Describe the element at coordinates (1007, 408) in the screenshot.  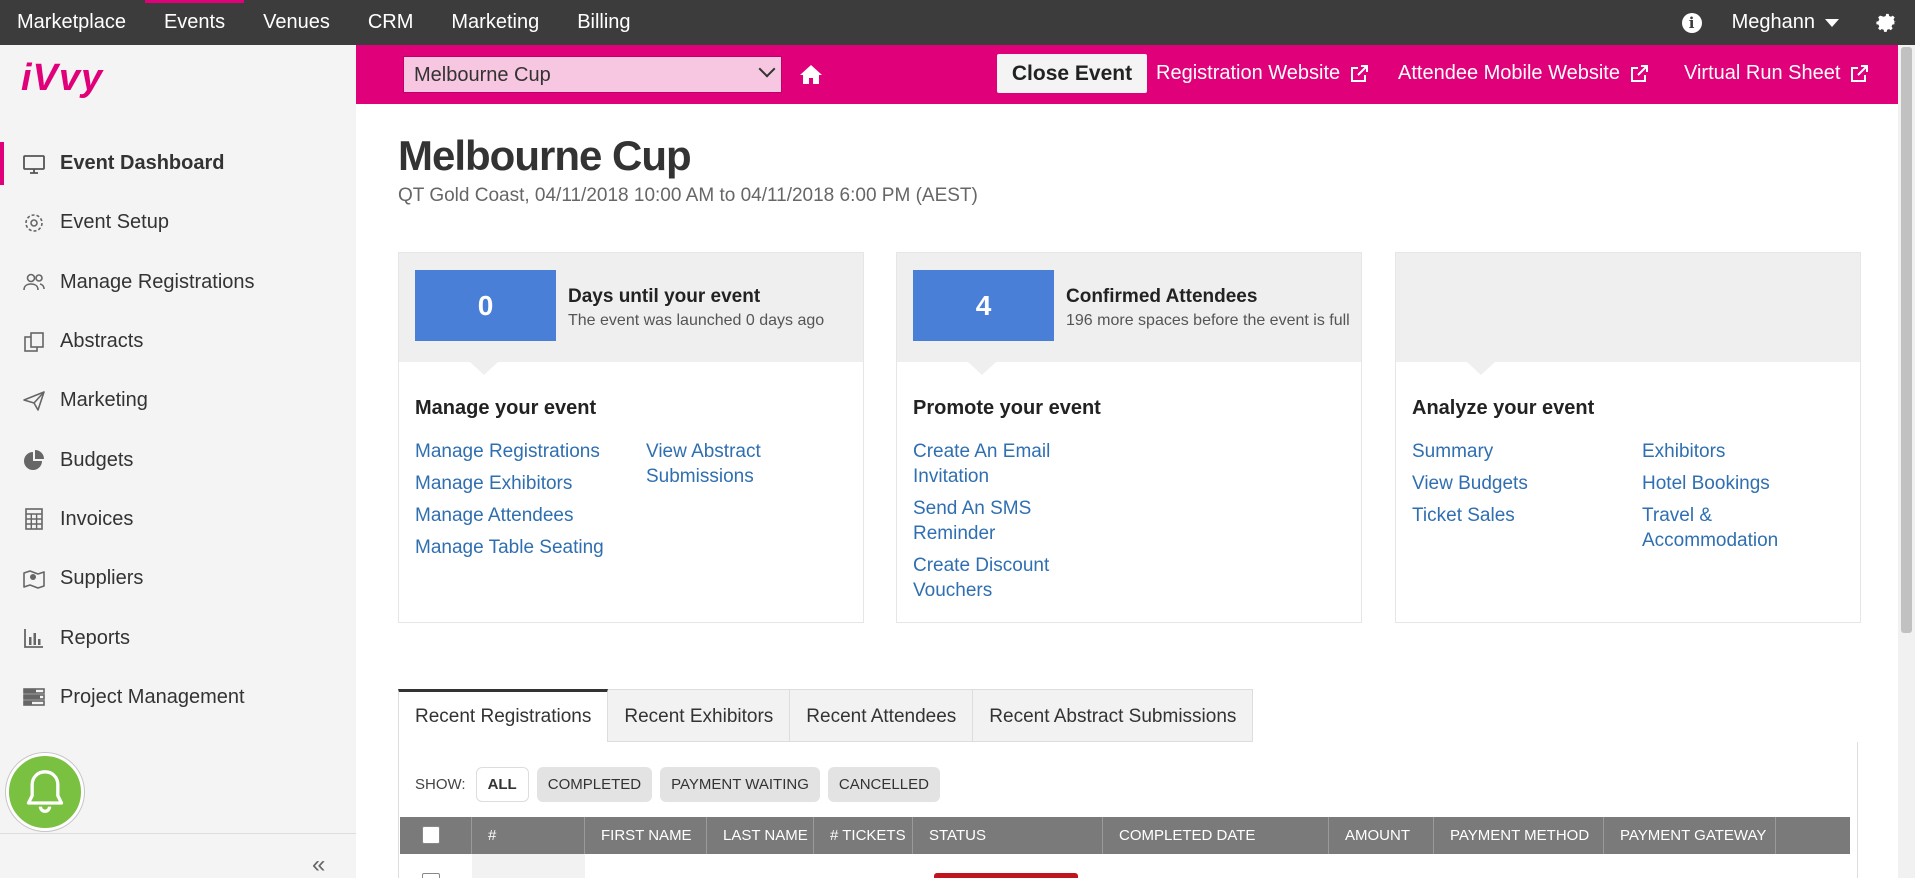
I see `card-section-title: Promote your event` at that location.